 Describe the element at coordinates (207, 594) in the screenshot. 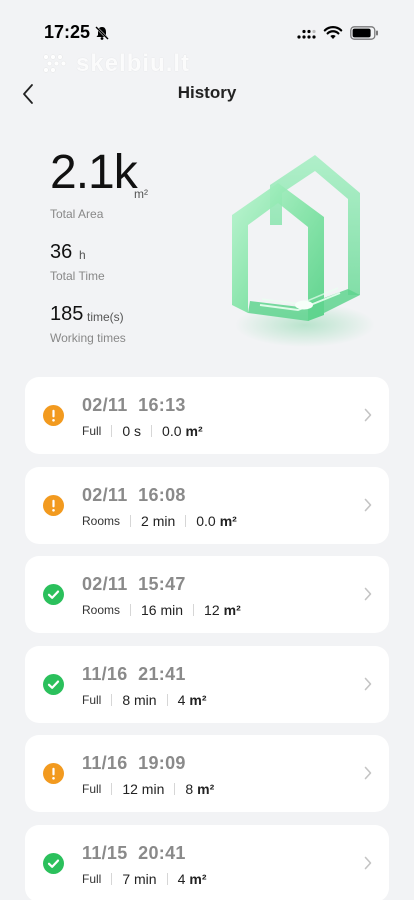

I see `history-card: 02/11 15:47 Rooms 16 min 12 m²` at that location.